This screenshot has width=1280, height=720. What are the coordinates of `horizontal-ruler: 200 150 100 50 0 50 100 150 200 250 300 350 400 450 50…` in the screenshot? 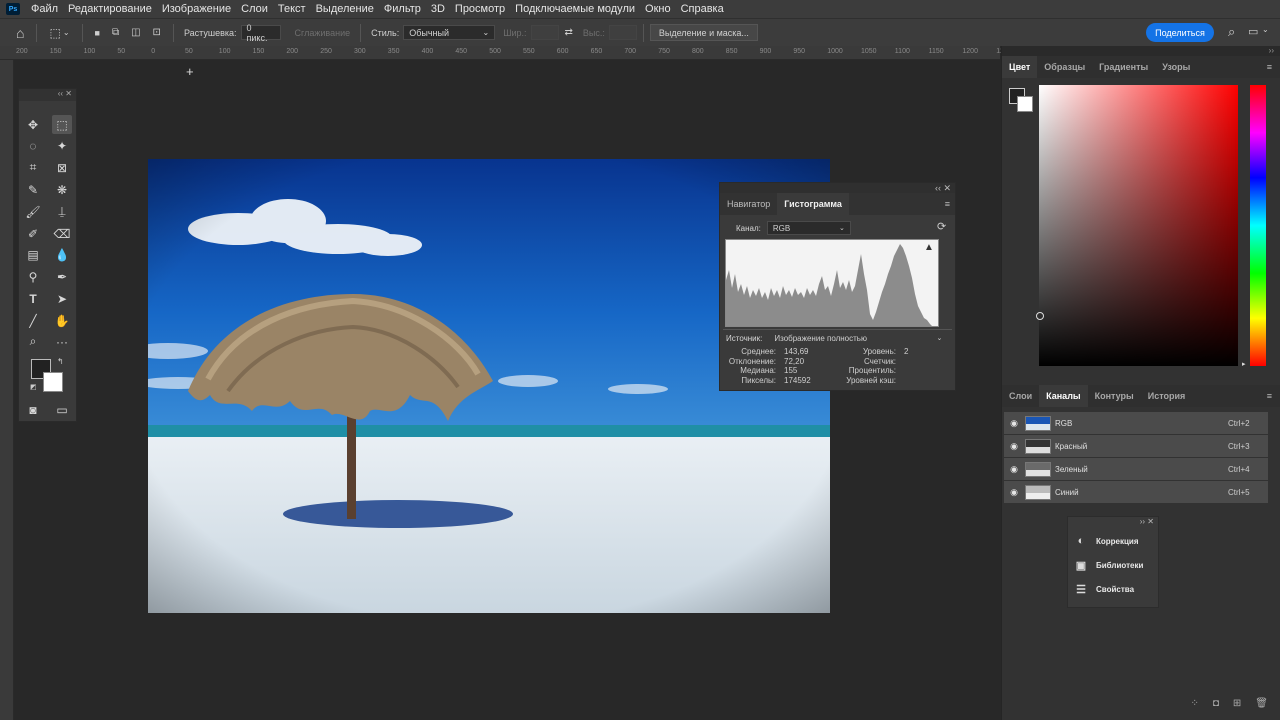 It's located at (506, 53).